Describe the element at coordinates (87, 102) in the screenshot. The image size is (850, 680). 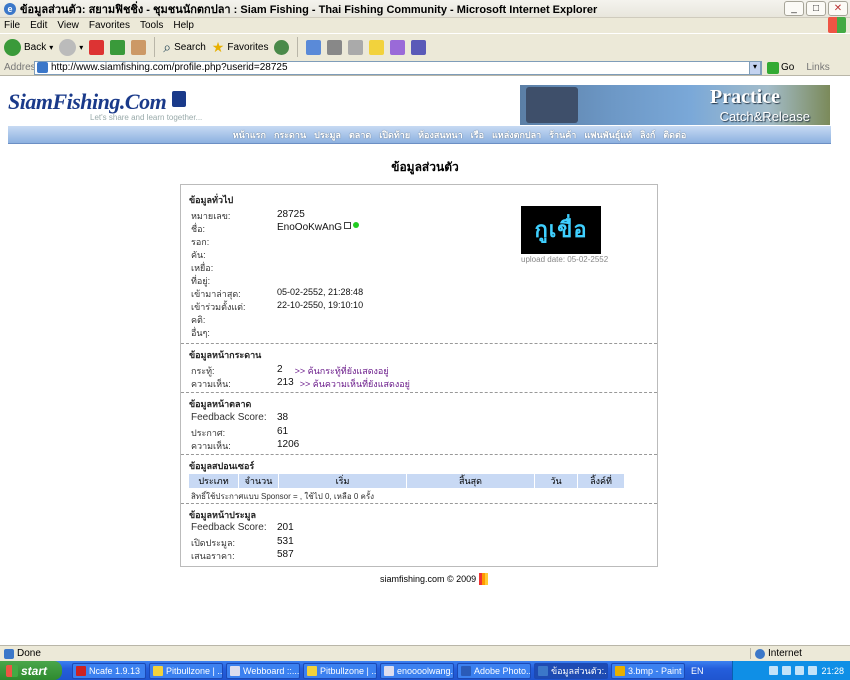
I see `site-logo: SiamFishing.Com` at that location.